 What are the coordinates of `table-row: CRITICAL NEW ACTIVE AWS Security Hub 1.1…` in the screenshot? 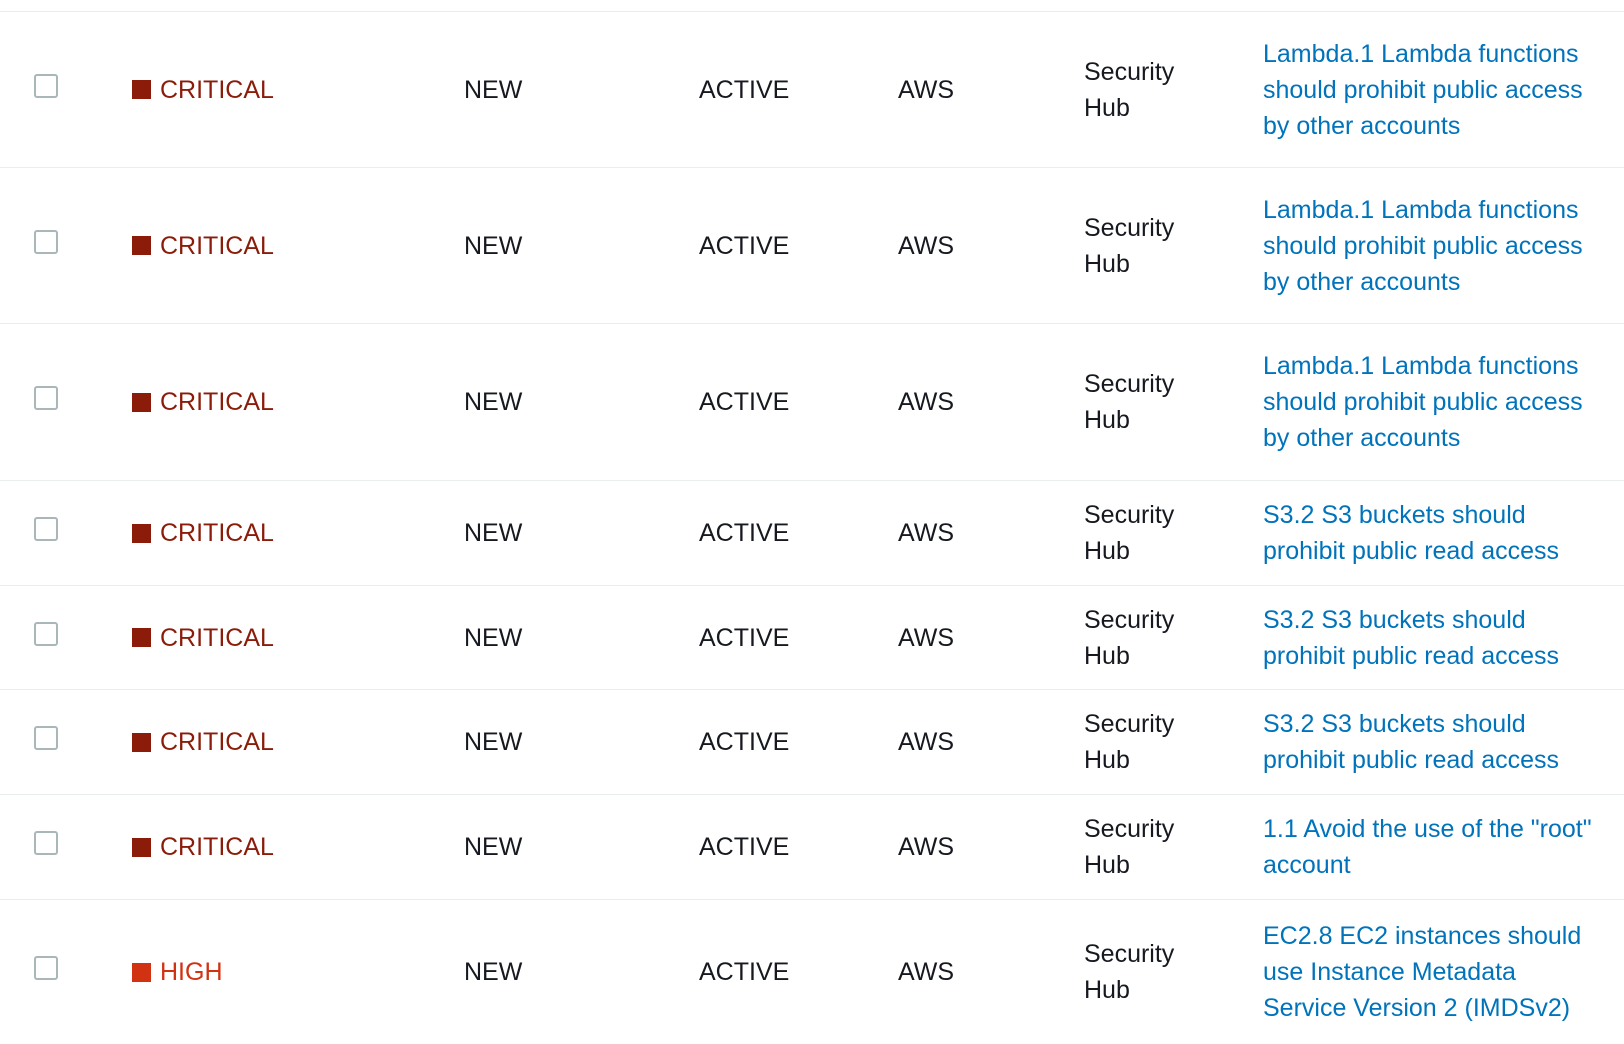 It's located at (812, 847).